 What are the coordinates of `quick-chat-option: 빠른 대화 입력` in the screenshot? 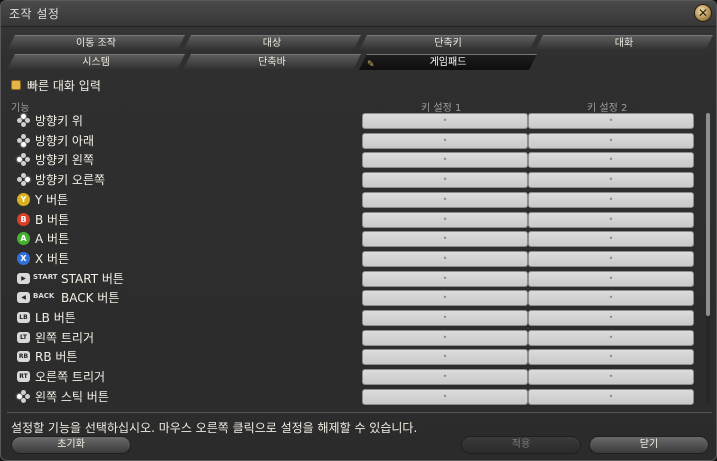 It's located at (56, 85).